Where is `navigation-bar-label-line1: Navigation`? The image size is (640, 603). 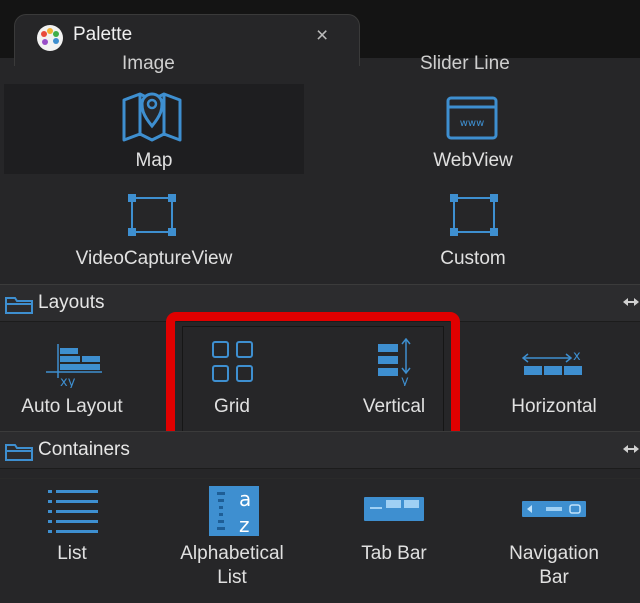
navigation-bar-label-line1: Navigation is located at coordinates (554, 553).